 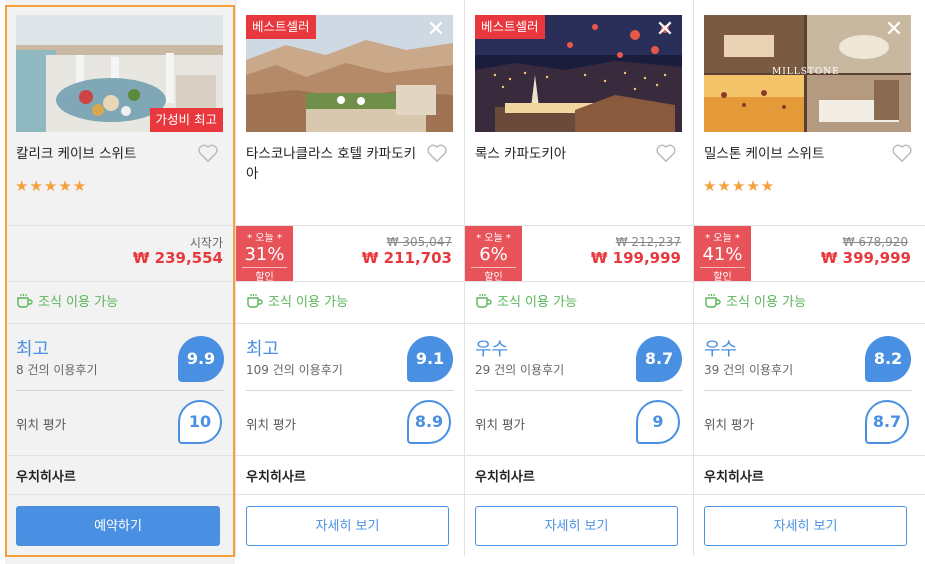 What do you see at coordinates (430, 359) in the screenshot?
I see `score-badge: 9.1` at bounding box center [430, 359].